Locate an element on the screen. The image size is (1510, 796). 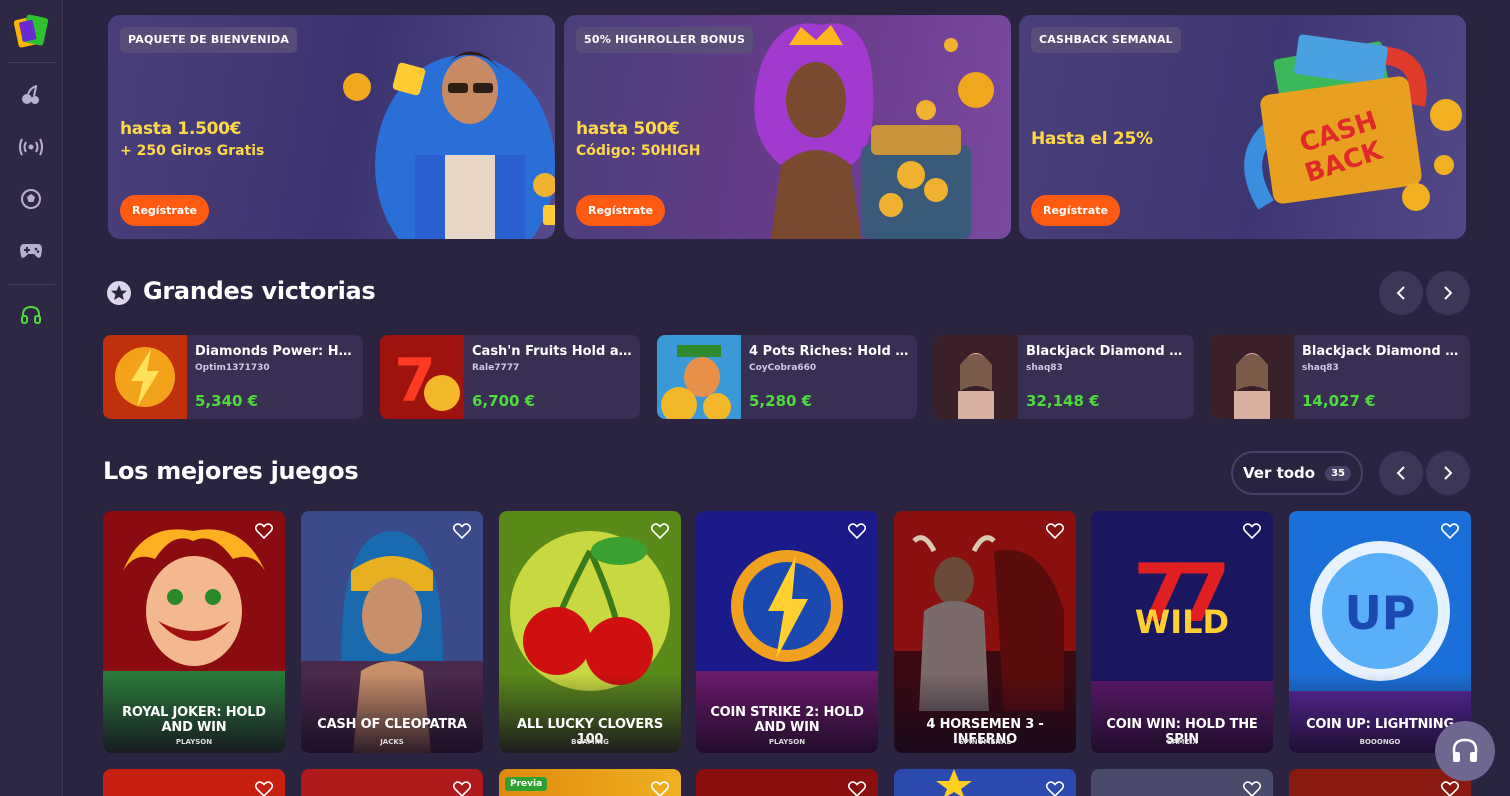
banner-headline: Hasta el 25% is located at coordinates (1092, 139).